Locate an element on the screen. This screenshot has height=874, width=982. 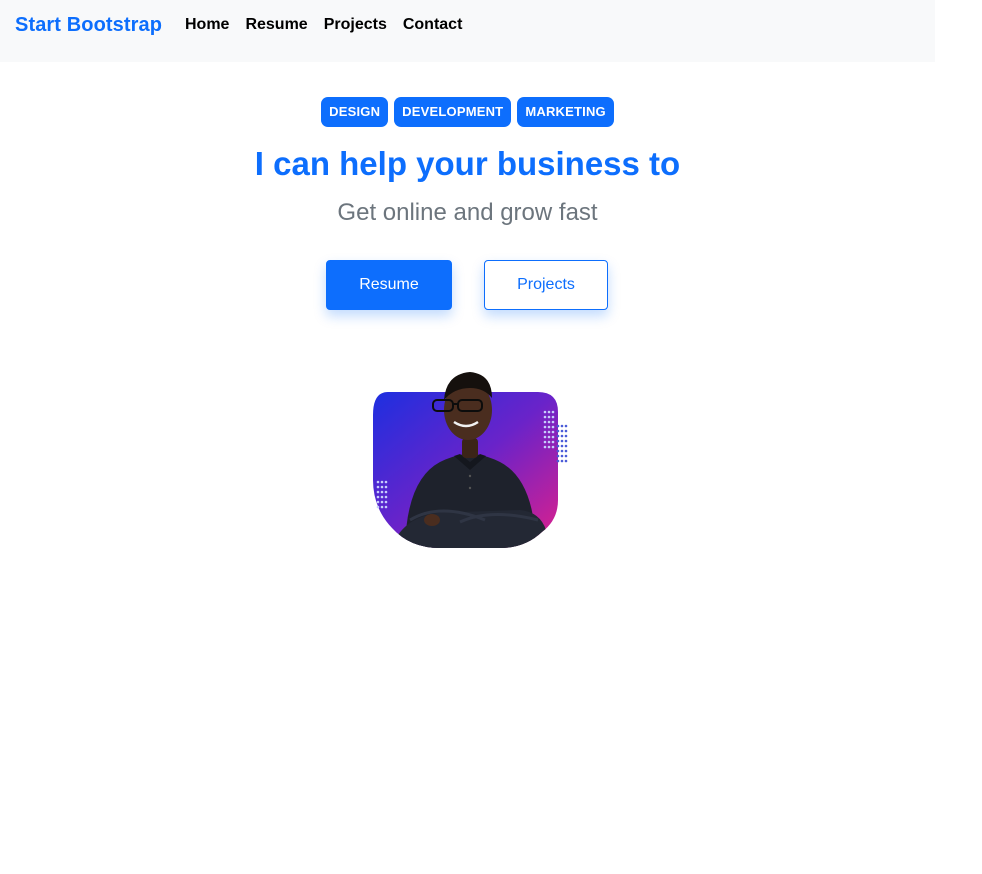
projects-button: Projects is located at coordinates (546, 285).